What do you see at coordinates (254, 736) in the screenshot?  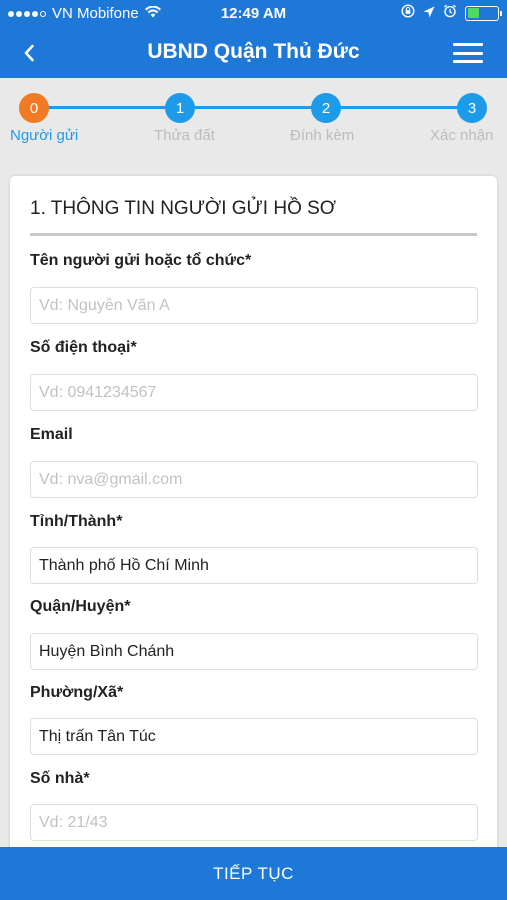 I see `ward-input` at bounding box center [254, 736].